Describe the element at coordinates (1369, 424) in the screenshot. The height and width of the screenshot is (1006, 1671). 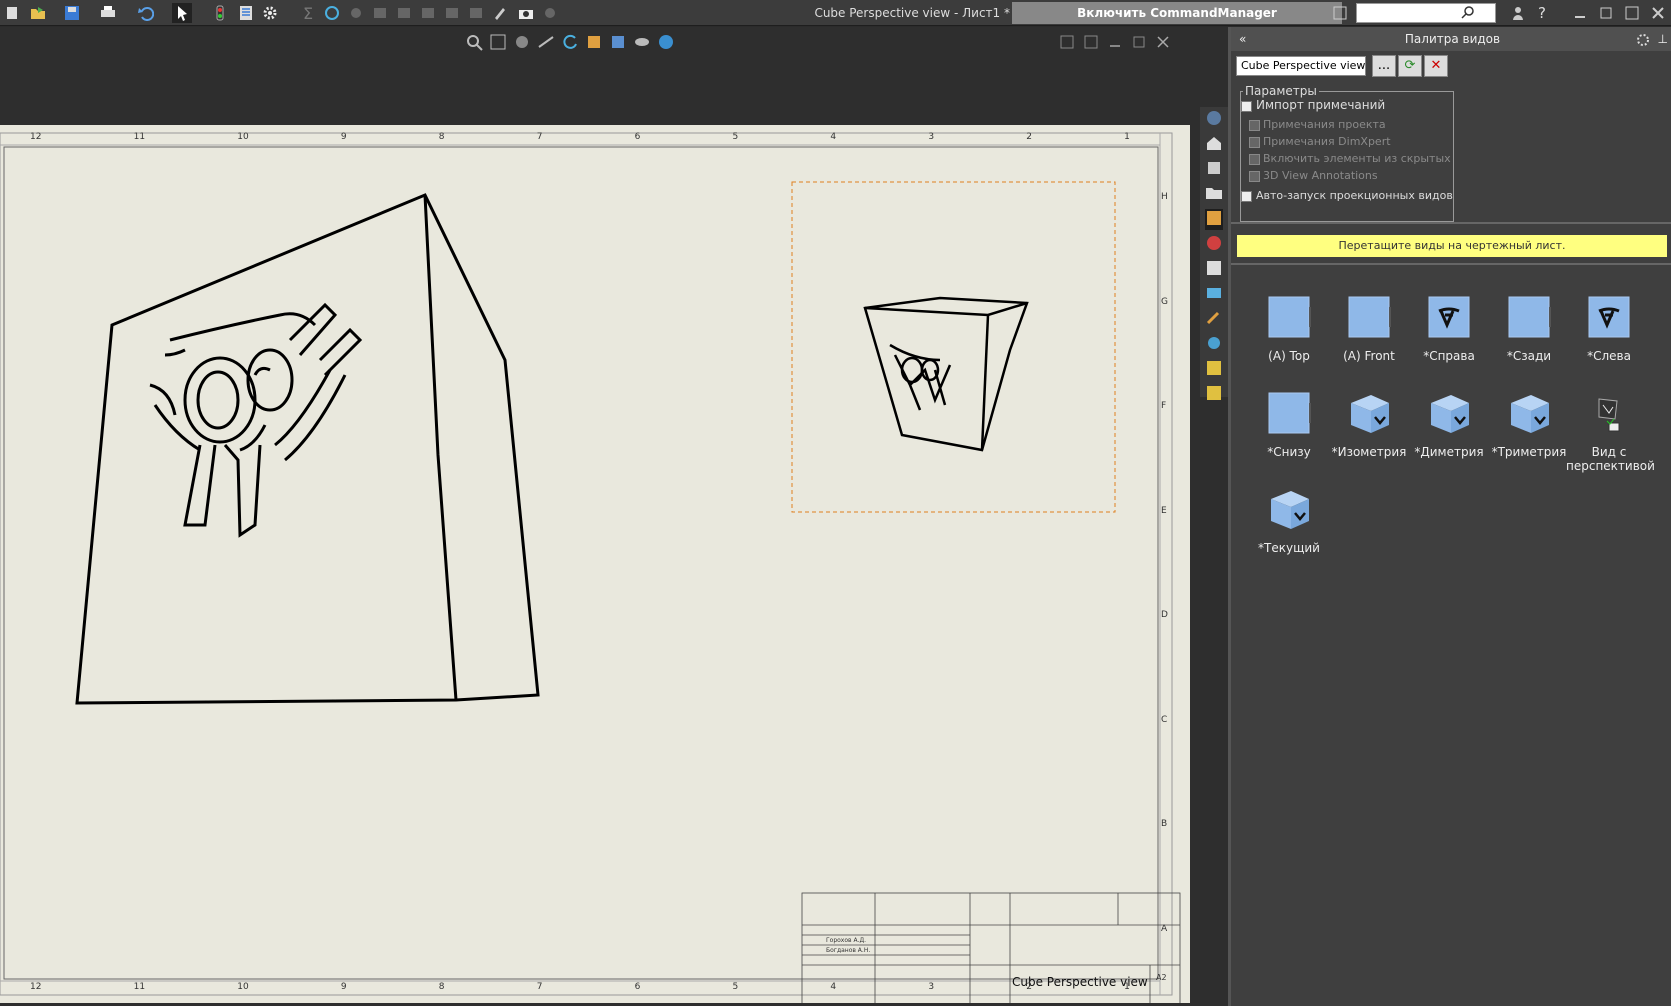
I see `view-thumbnail: *Изометрия` at that location.